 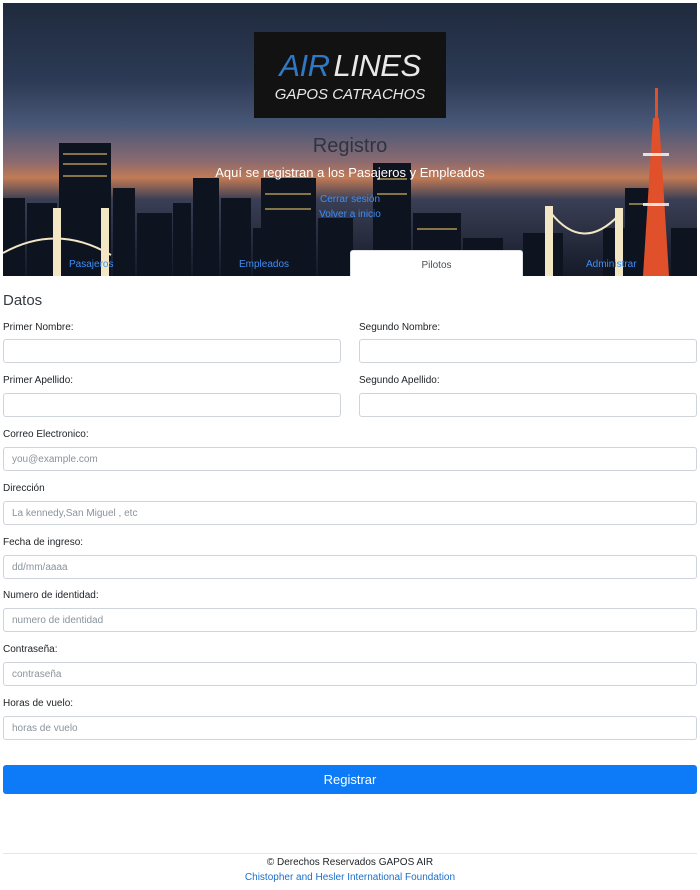 I want to click on tab-administrar: Administrar, so click(x=611, y=264).